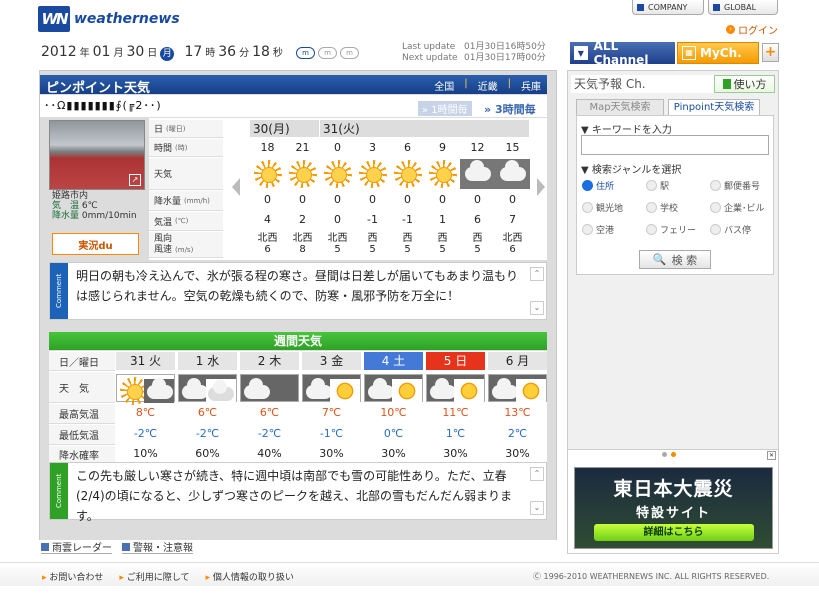  What do you see at coordinates (267, 219) in the screenshot?
I see `temp-cell: 4` at bounding box center [267, 219].